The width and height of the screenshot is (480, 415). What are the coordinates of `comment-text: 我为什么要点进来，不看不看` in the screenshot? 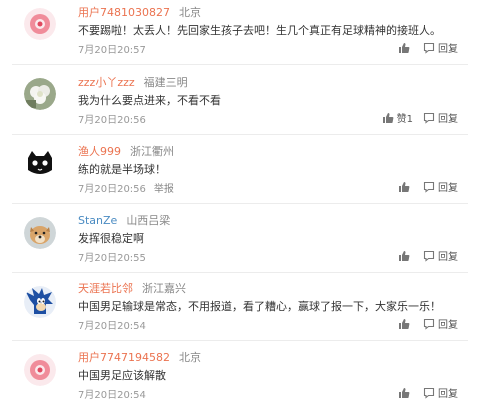 It's located at (149, 100).